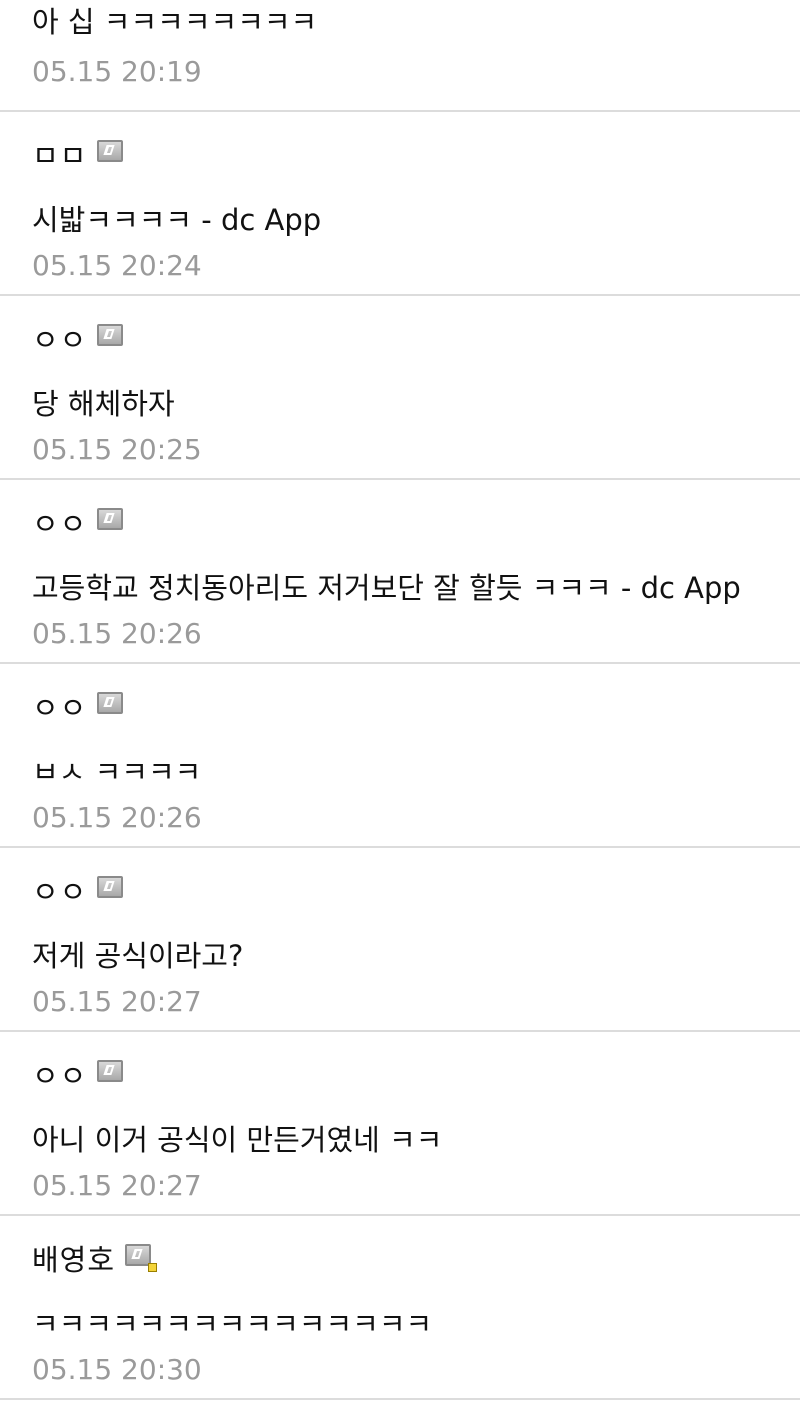 Image resolution: width=800 pixels, height=1404 pixels. I want to click on comment-content: 아니 이거 공식이 만든거였네 ㅋㅋ, so click(237, 1140).